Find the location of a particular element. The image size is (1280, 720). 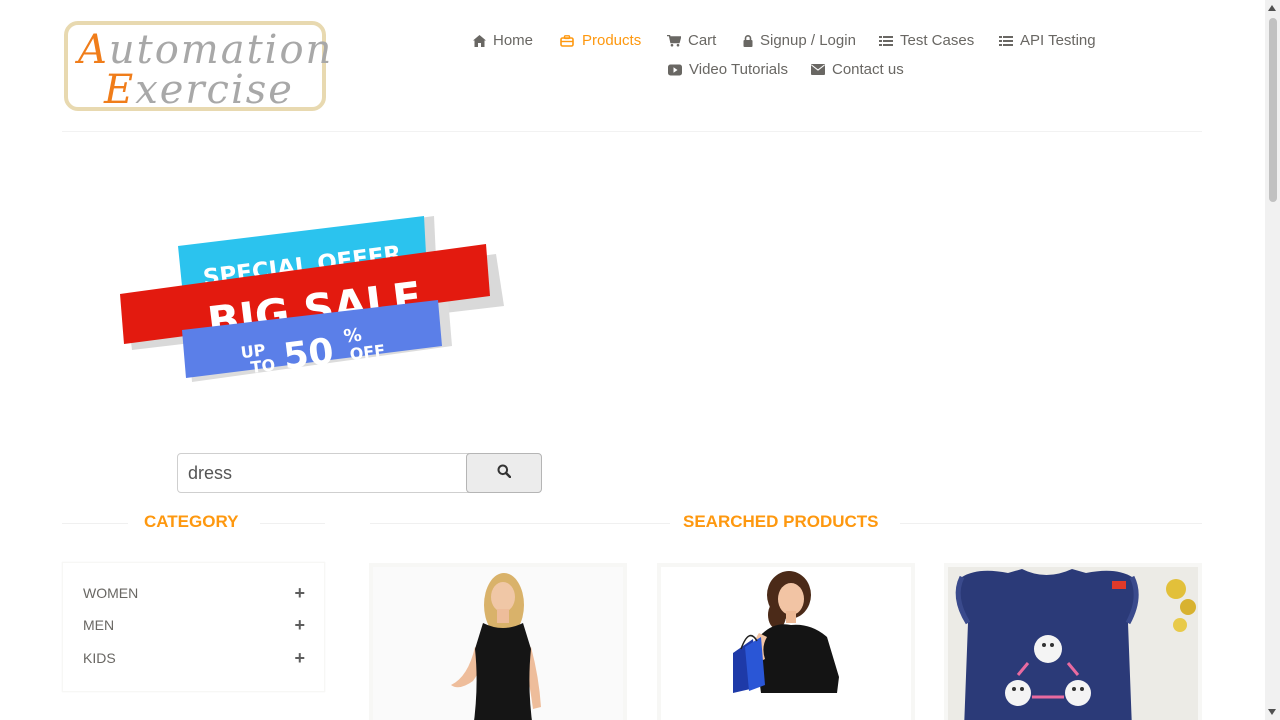

search-button is located at coordinates (504, 473).